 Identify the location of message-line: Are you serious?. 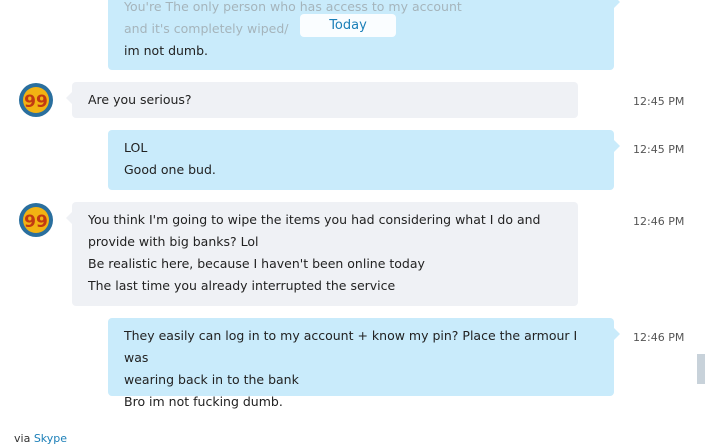
(140, 99).